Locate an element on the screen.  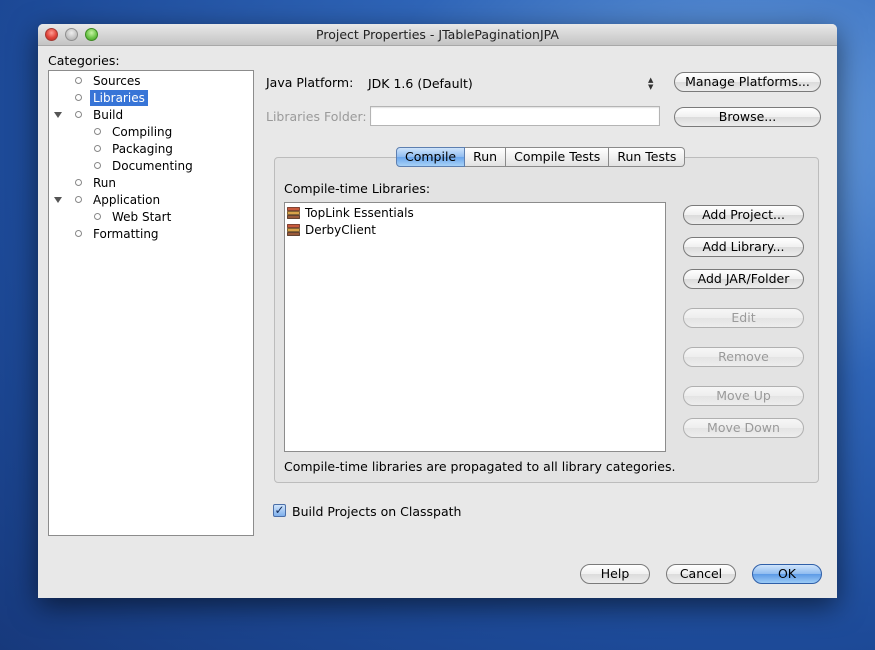
remove-button: Remove is located at coordinates (743, 357).